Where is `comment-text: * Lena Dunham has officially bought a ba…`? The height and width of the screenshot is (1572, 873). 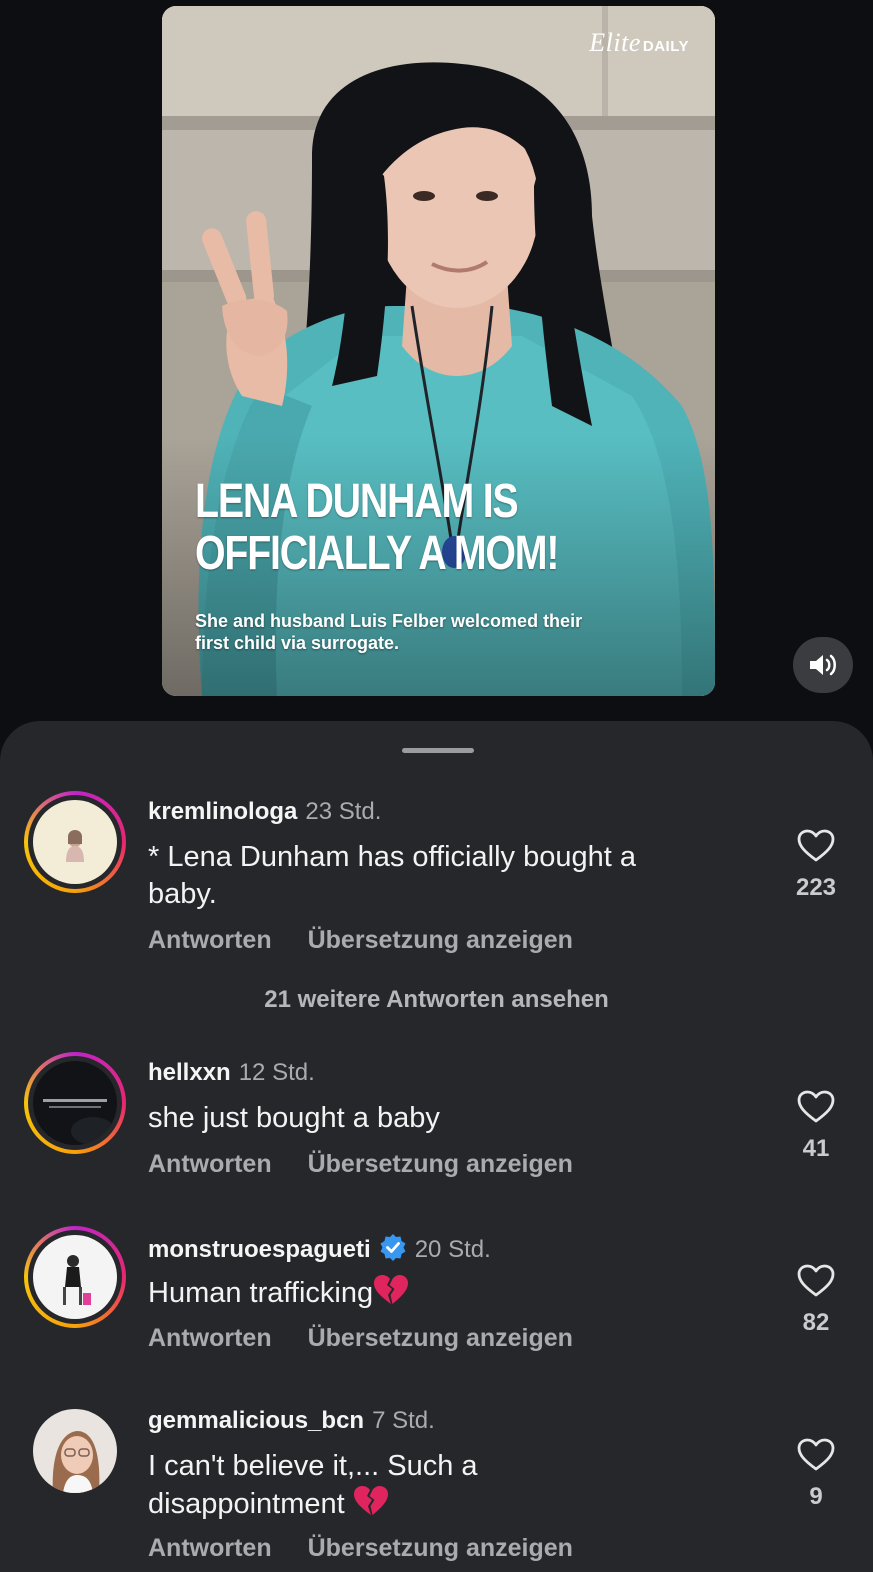 comment-text: * Lena Dunham has officially bought a ba… is located at coordinates (392, 875).